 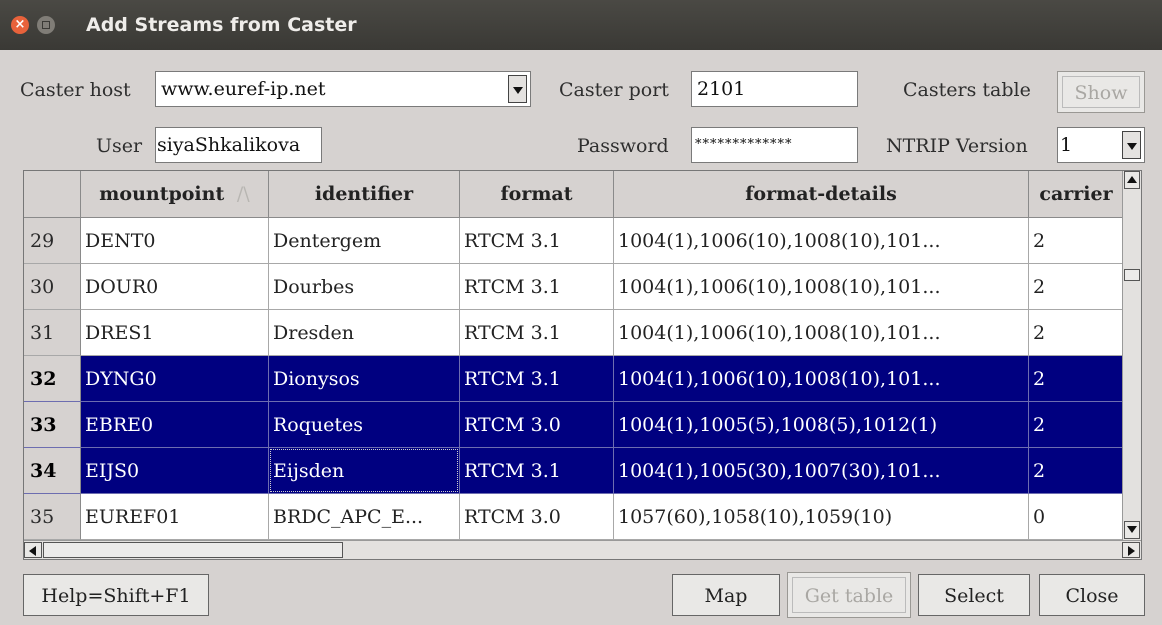 I want to click on show-button-label: Show, so click(x=1101, y=93).